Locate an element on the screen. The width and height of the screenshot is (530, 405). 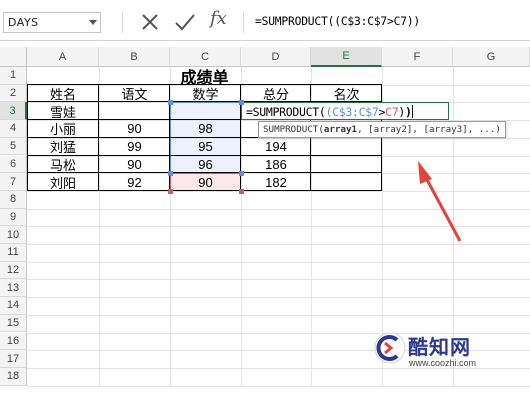
watermark: 酷知网 www.coozhi.com is located at coordinates (448, 352).